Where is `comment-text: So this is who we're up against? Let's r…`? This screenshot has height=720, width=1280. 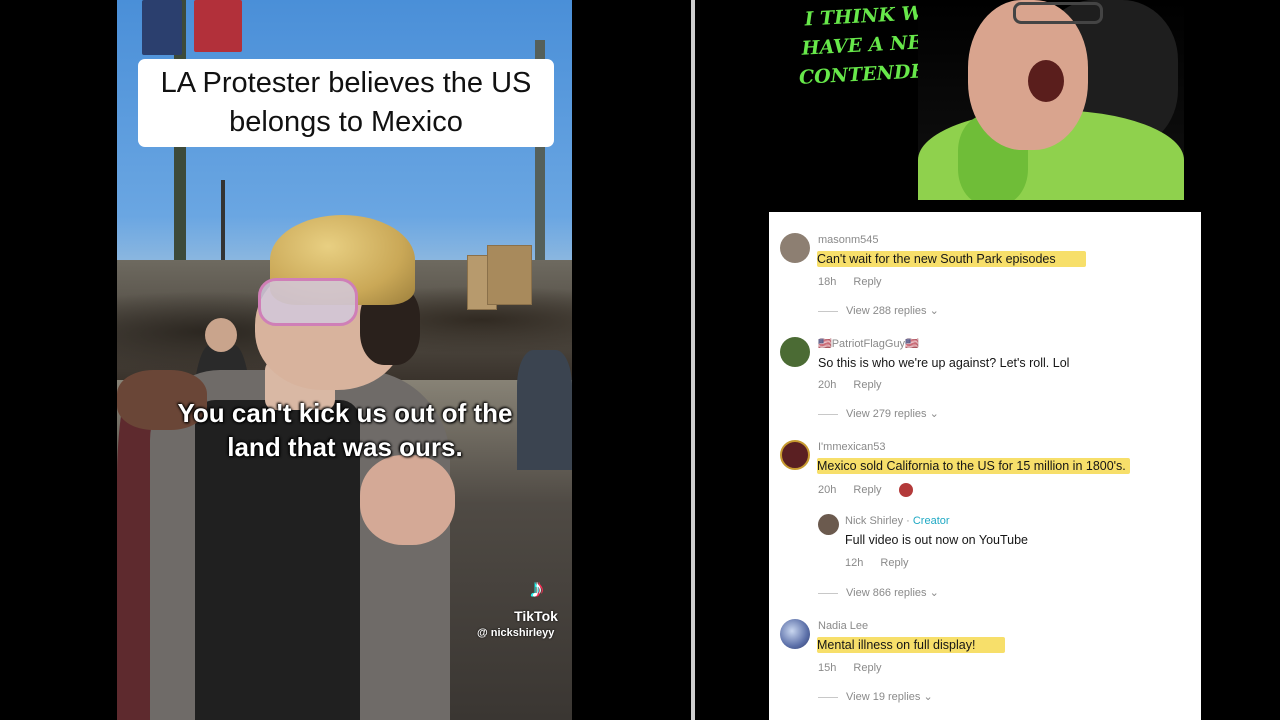 comment-text: So this is who we're up against? Let's r… is located at coordinates (944, 363).